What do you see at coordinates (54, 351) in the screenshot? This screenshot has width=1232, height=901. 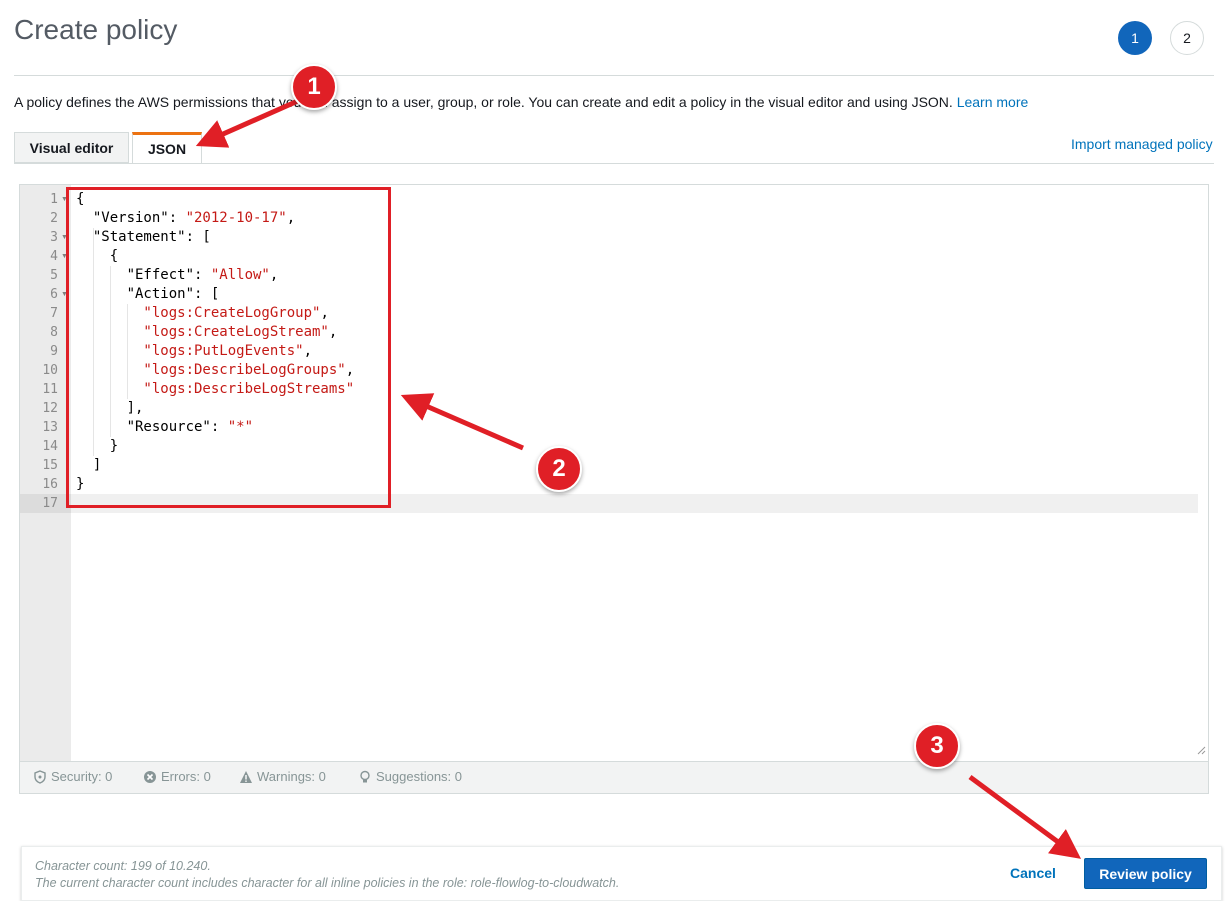 I see `line-number: 9` at bounding box center [54, 351].